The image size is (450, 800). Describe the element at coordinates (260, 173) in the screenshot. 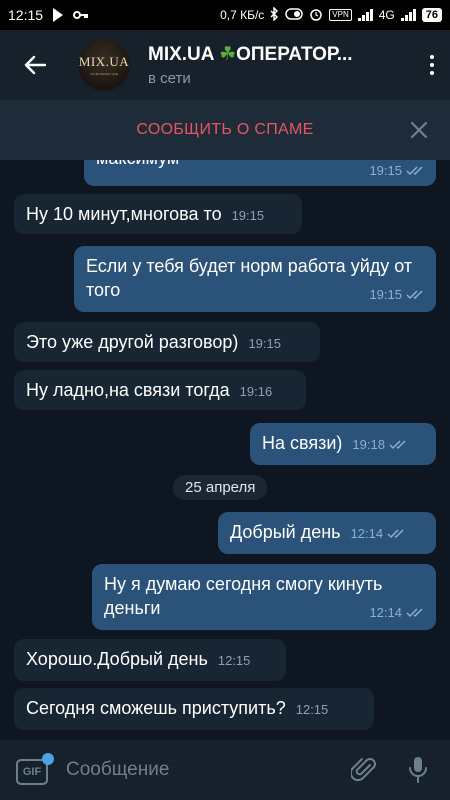

I see `message-bubble-outgoing: максимум 19:15` at that location.